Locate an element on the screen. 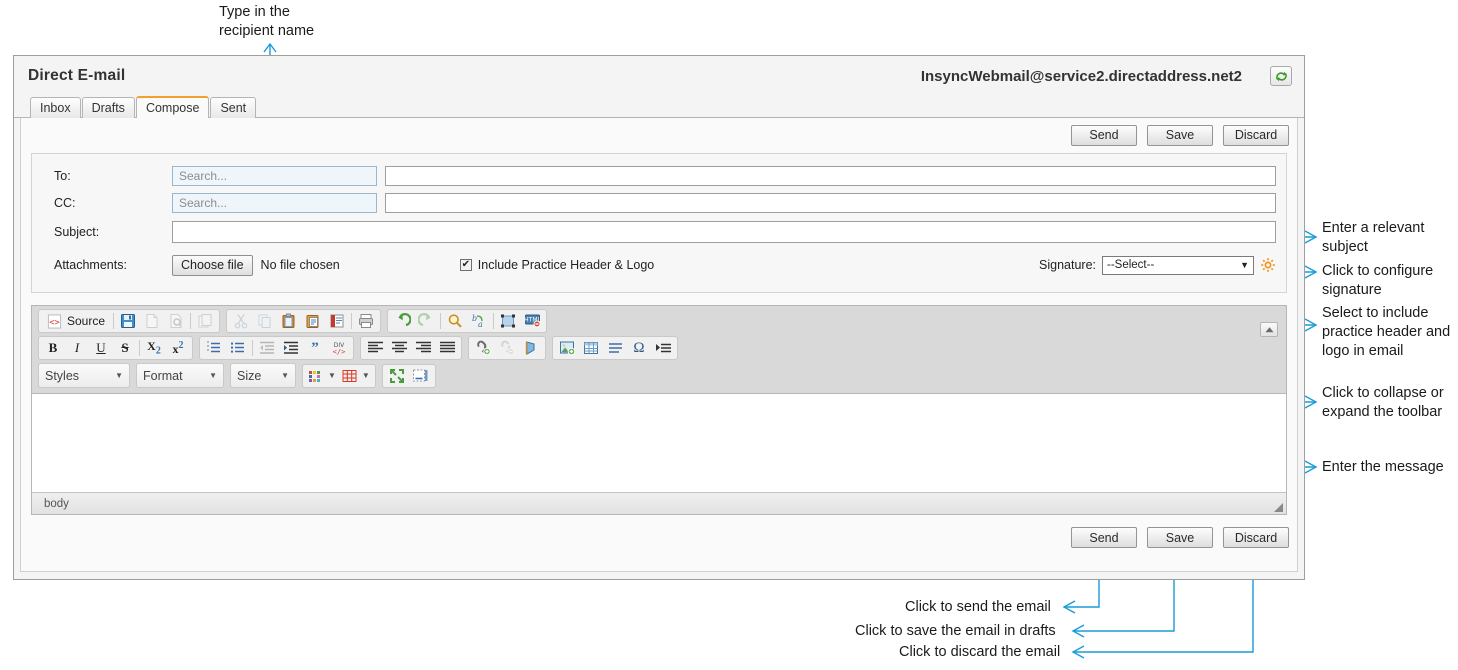 Image resolution: width=1458 pixels, height=670 pixels. paste-icon-button is located at coordinates (289, 321).